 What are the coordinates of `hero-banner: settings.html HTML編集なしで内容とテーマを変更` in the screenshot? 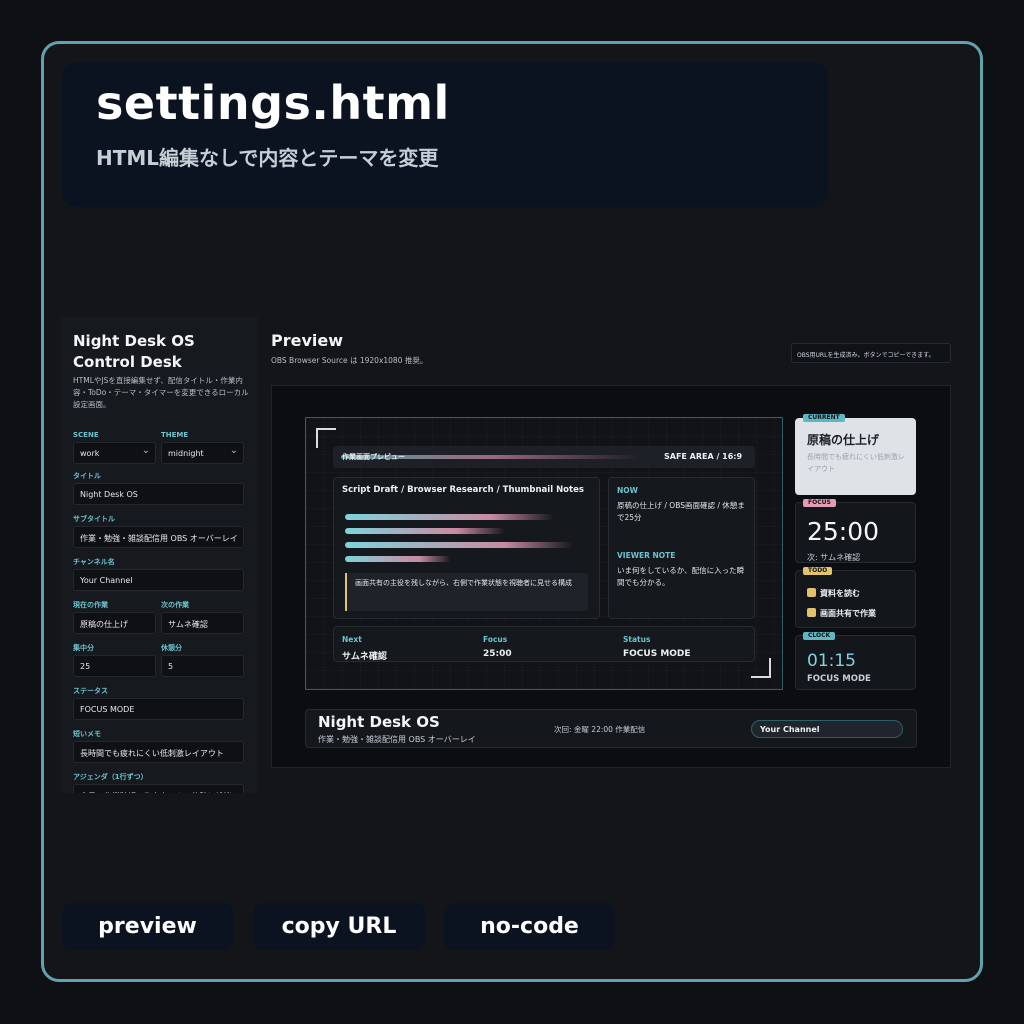 It's located at (445, 134).